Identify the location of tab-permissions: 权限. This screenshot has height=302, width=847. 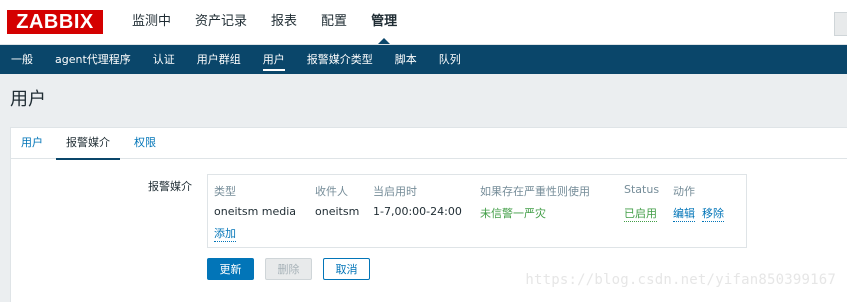
(145, 143).